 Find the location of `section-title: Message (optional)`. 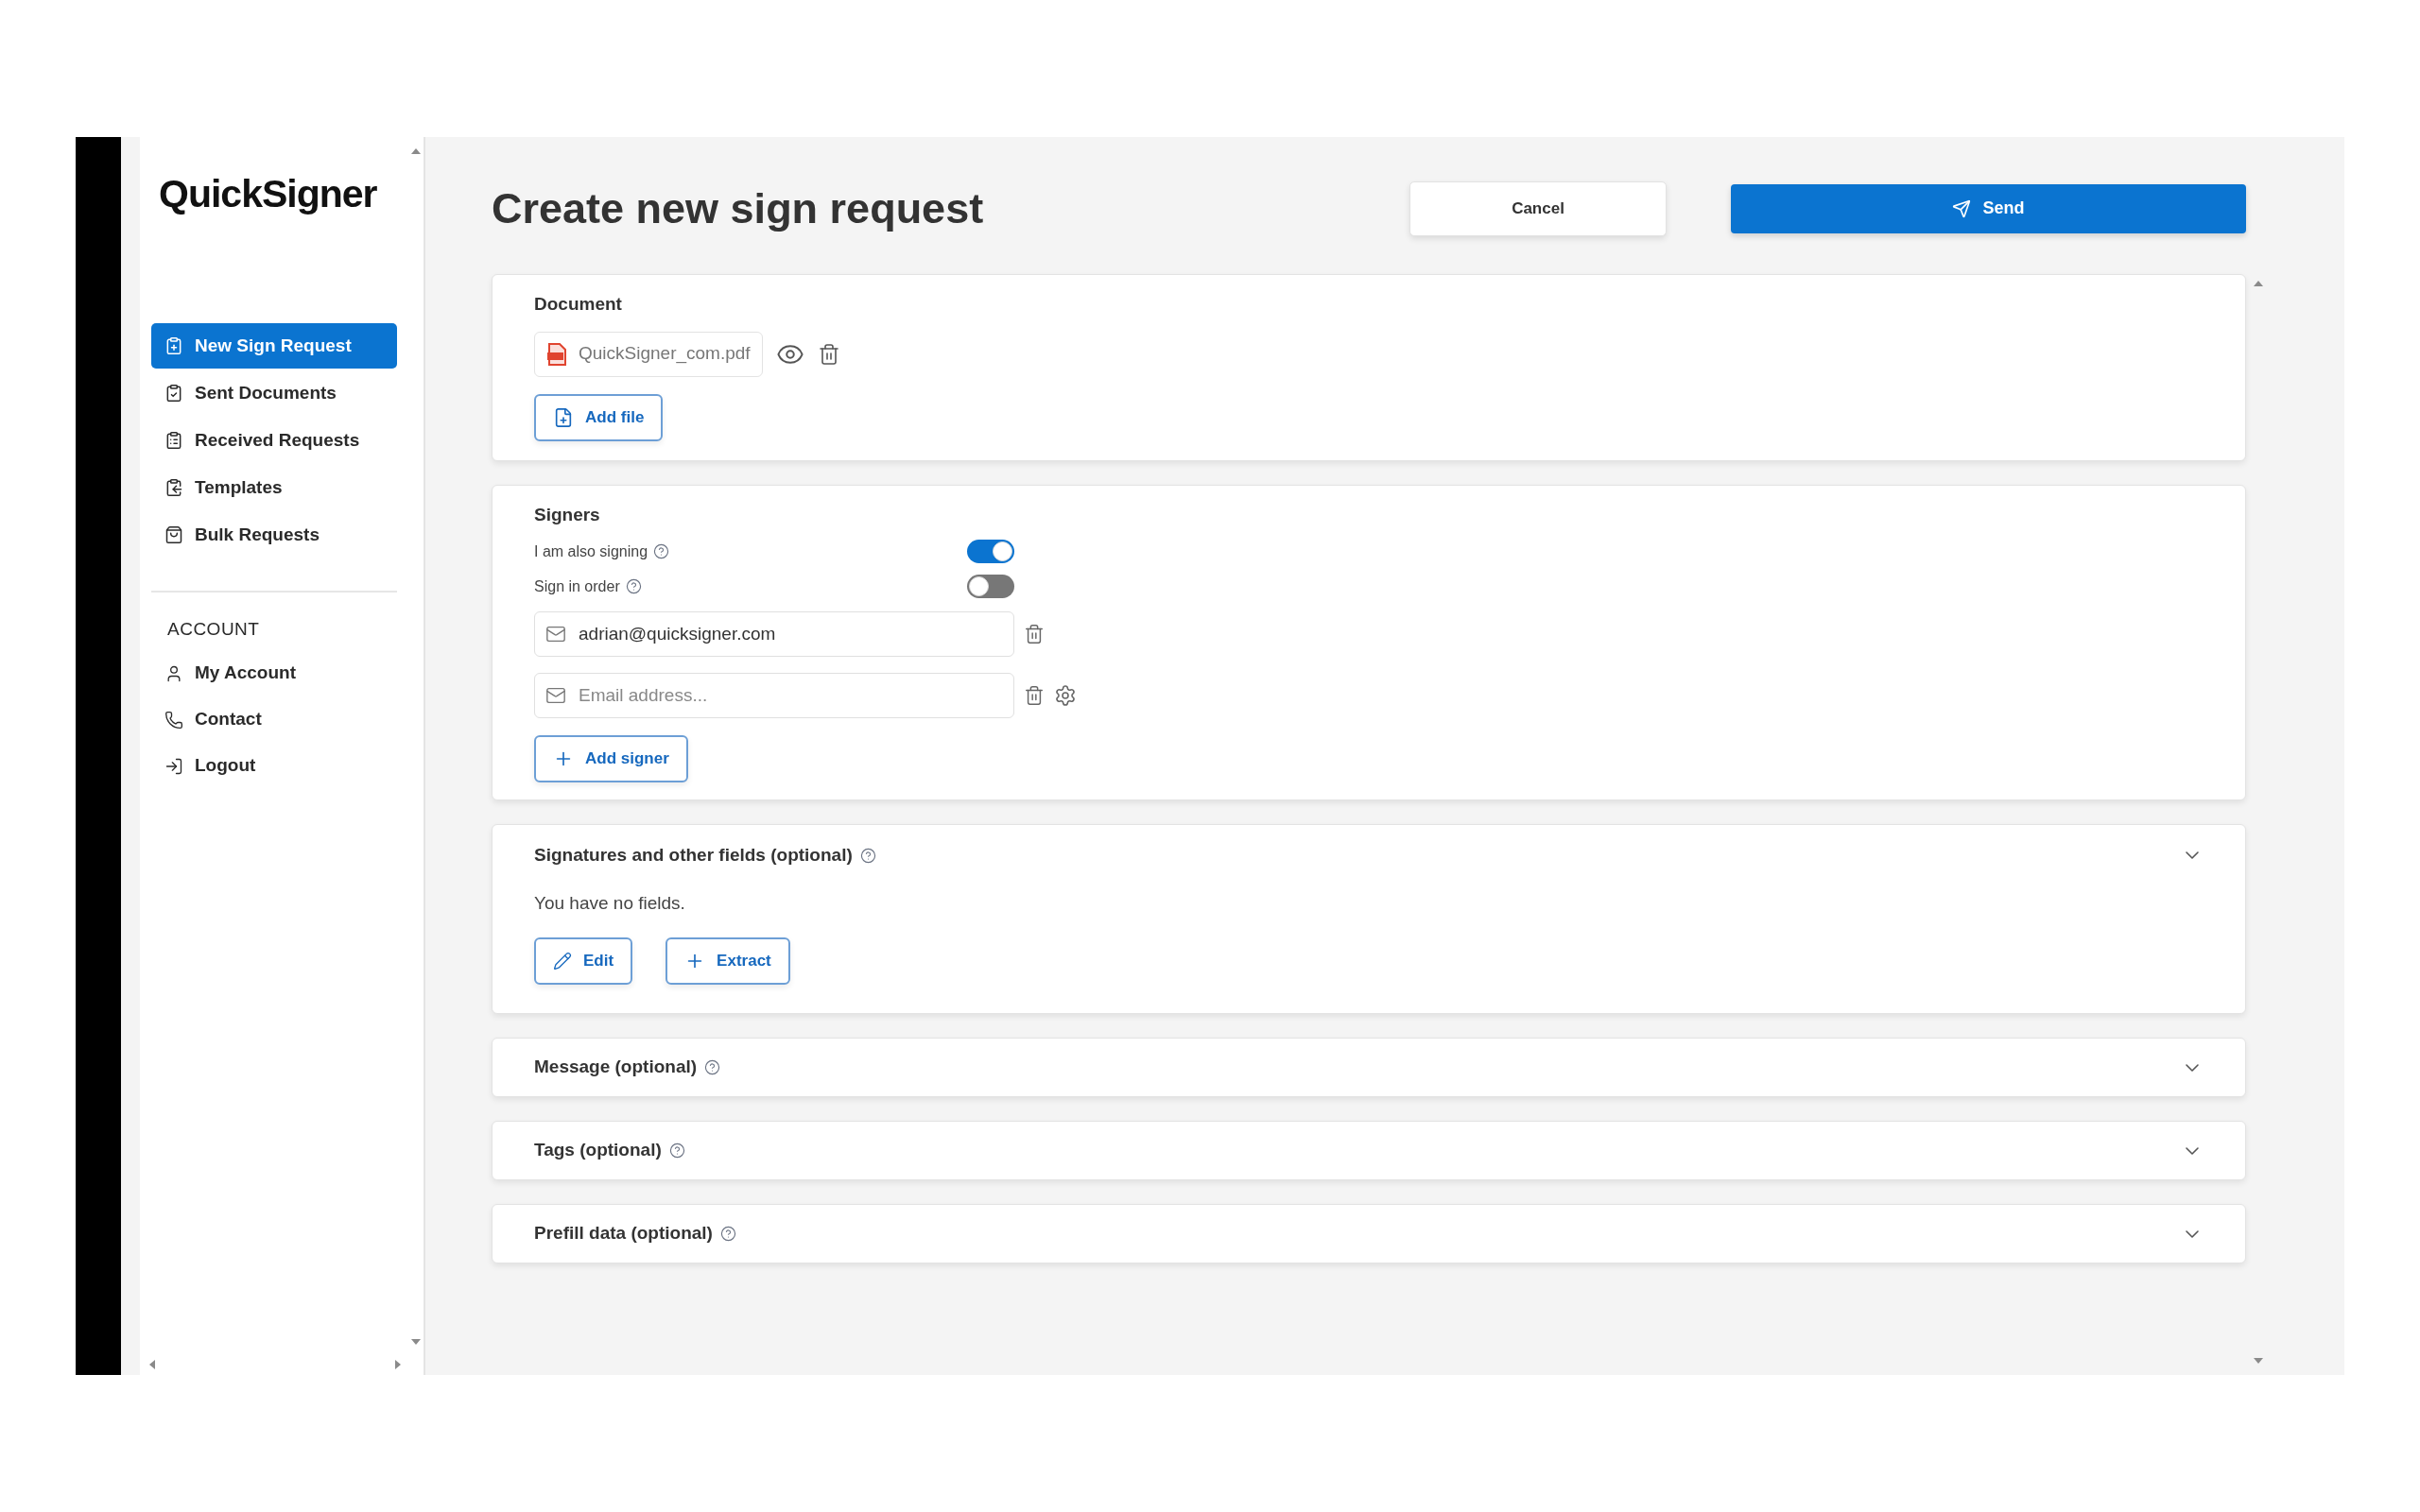

section-title: Message (optional) is located at coordinates (616, 1067).